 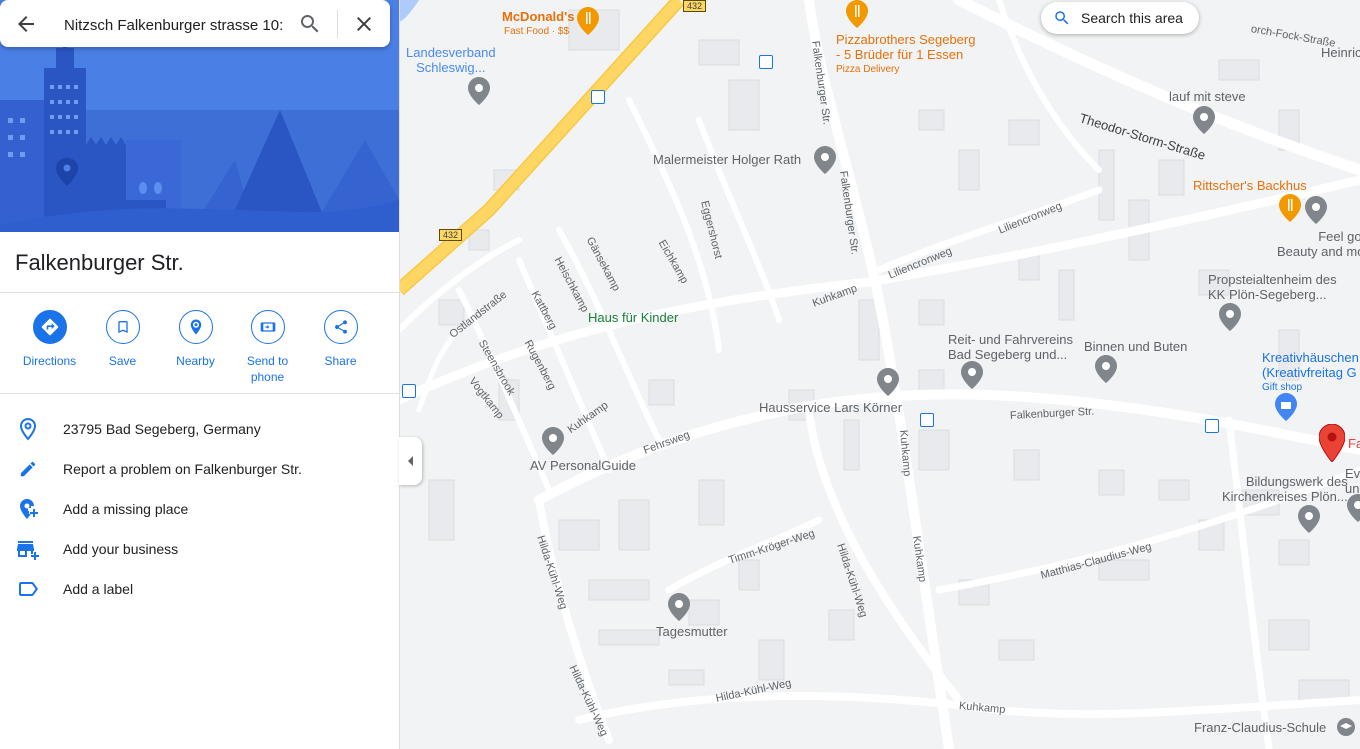 I want to click on poi-label-haus-fuer-kinder: Haus für Kinder, so click(x=633, y=317).